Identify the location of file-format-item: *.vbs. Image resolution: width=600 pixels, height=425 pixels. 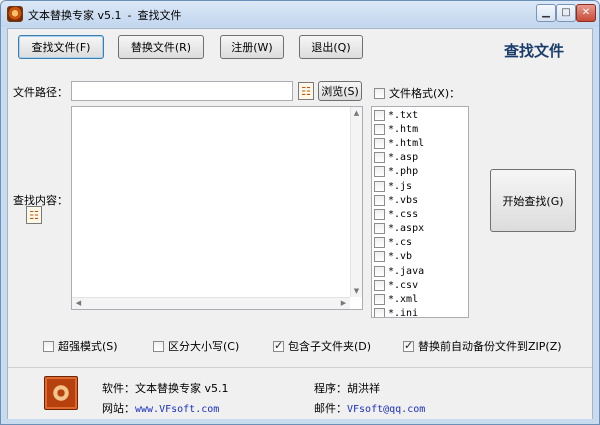
(399, 200).